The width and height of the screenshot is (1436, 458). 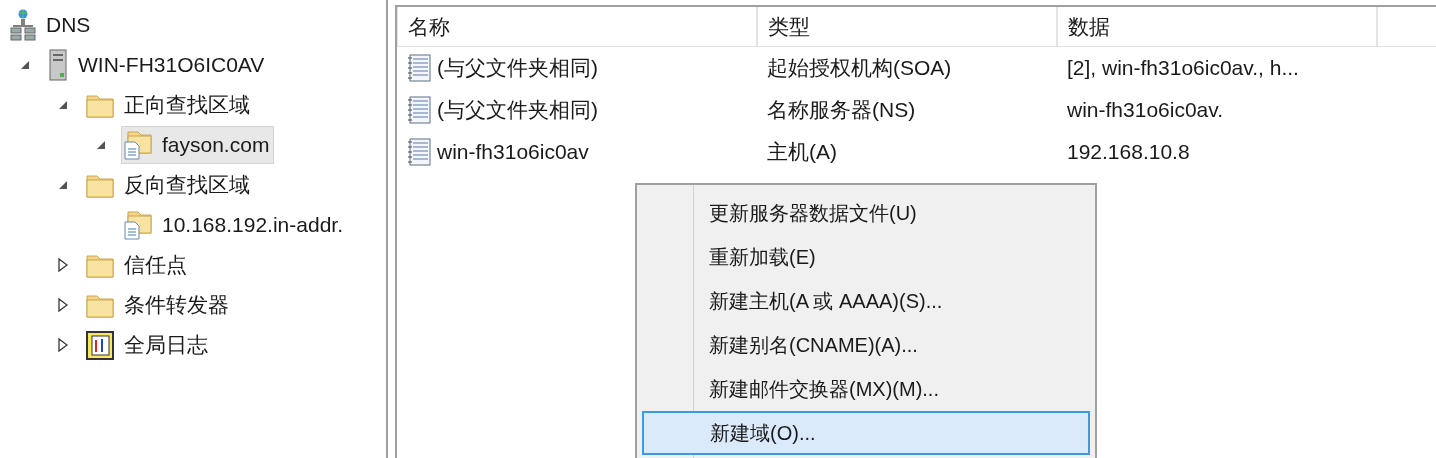 What do you see at coordinates (859, 68) in the screenshot?
I see `table-cell-text: 起始授权机构(SOA)` at bounding box center [859, 68].